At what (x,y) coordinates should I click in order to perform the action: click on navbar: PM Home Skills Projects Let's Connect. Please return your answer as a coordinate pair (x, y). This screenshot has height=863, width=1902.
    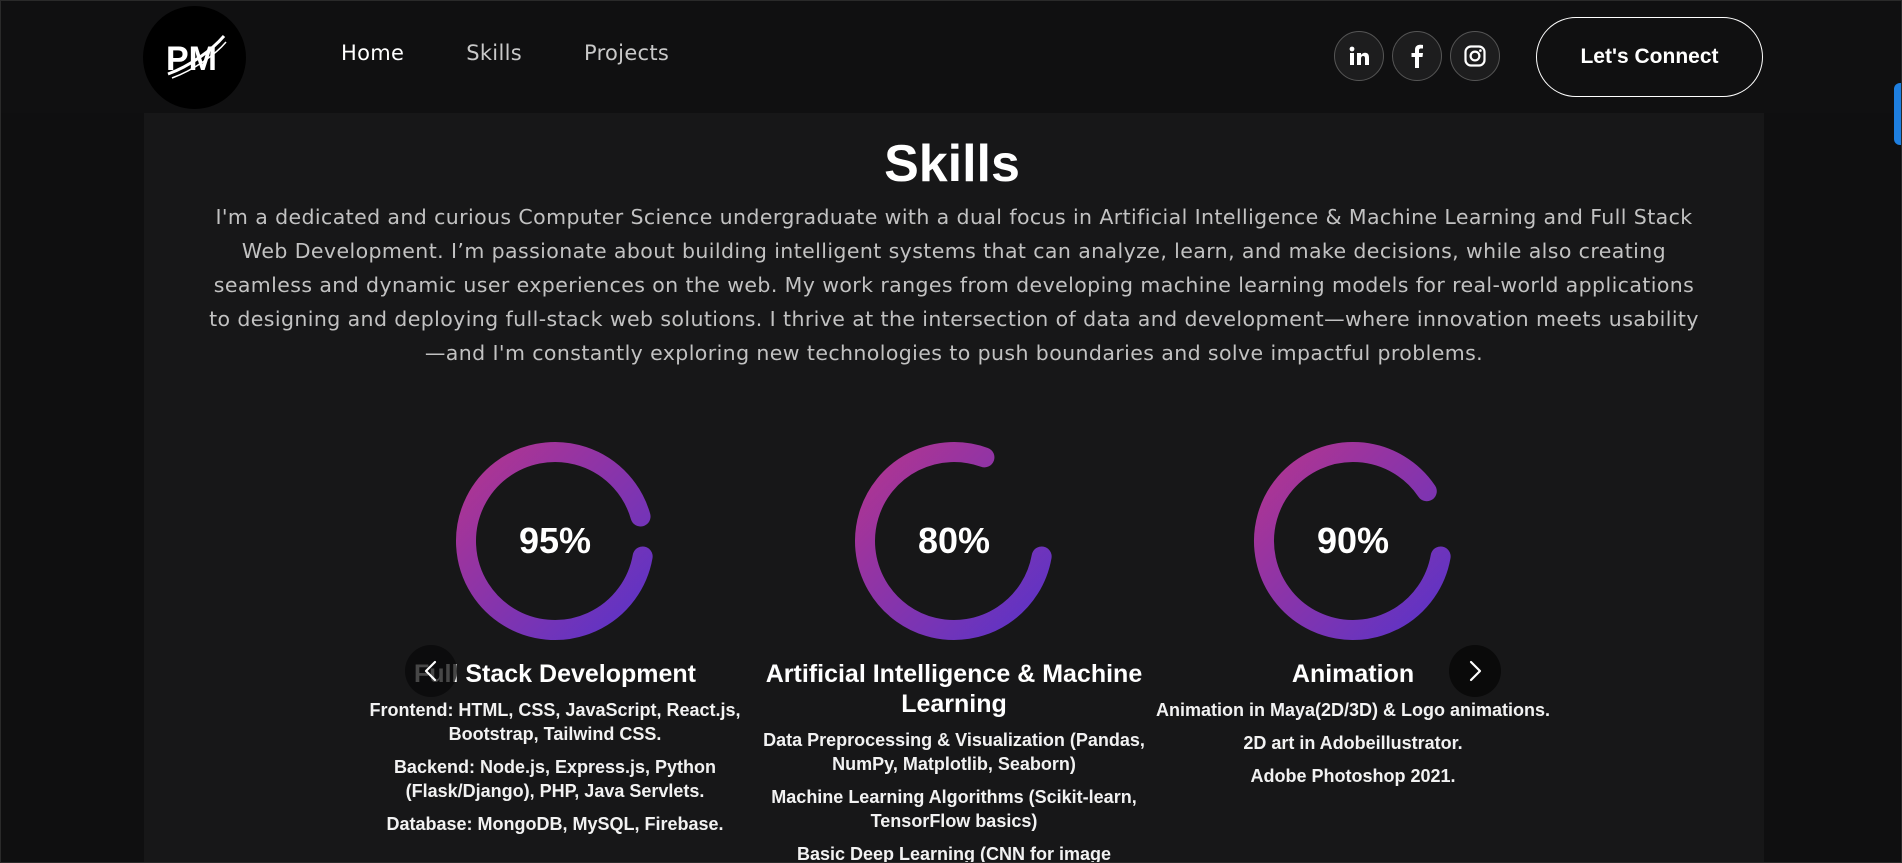
    Looking at the image, I should click on (951, 57).